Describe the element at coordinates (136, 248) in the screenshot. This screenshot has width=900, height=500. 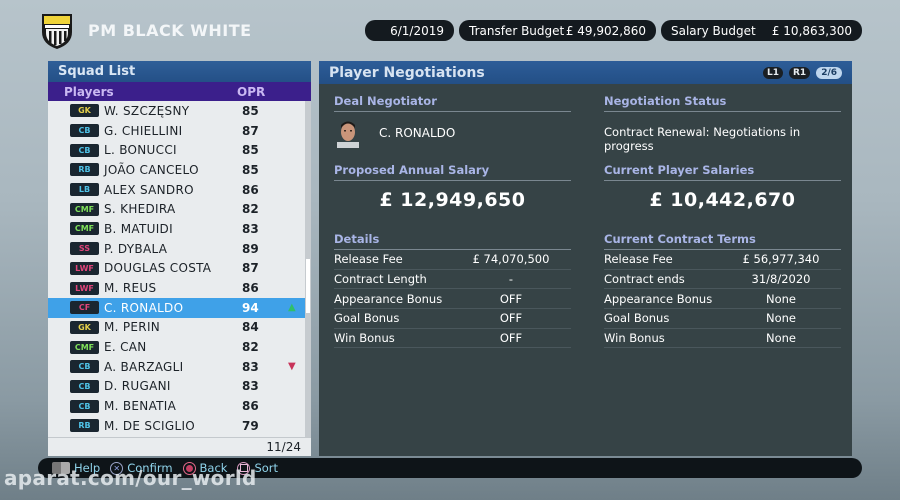
I see `player-name: P. DYBALA` at that location.